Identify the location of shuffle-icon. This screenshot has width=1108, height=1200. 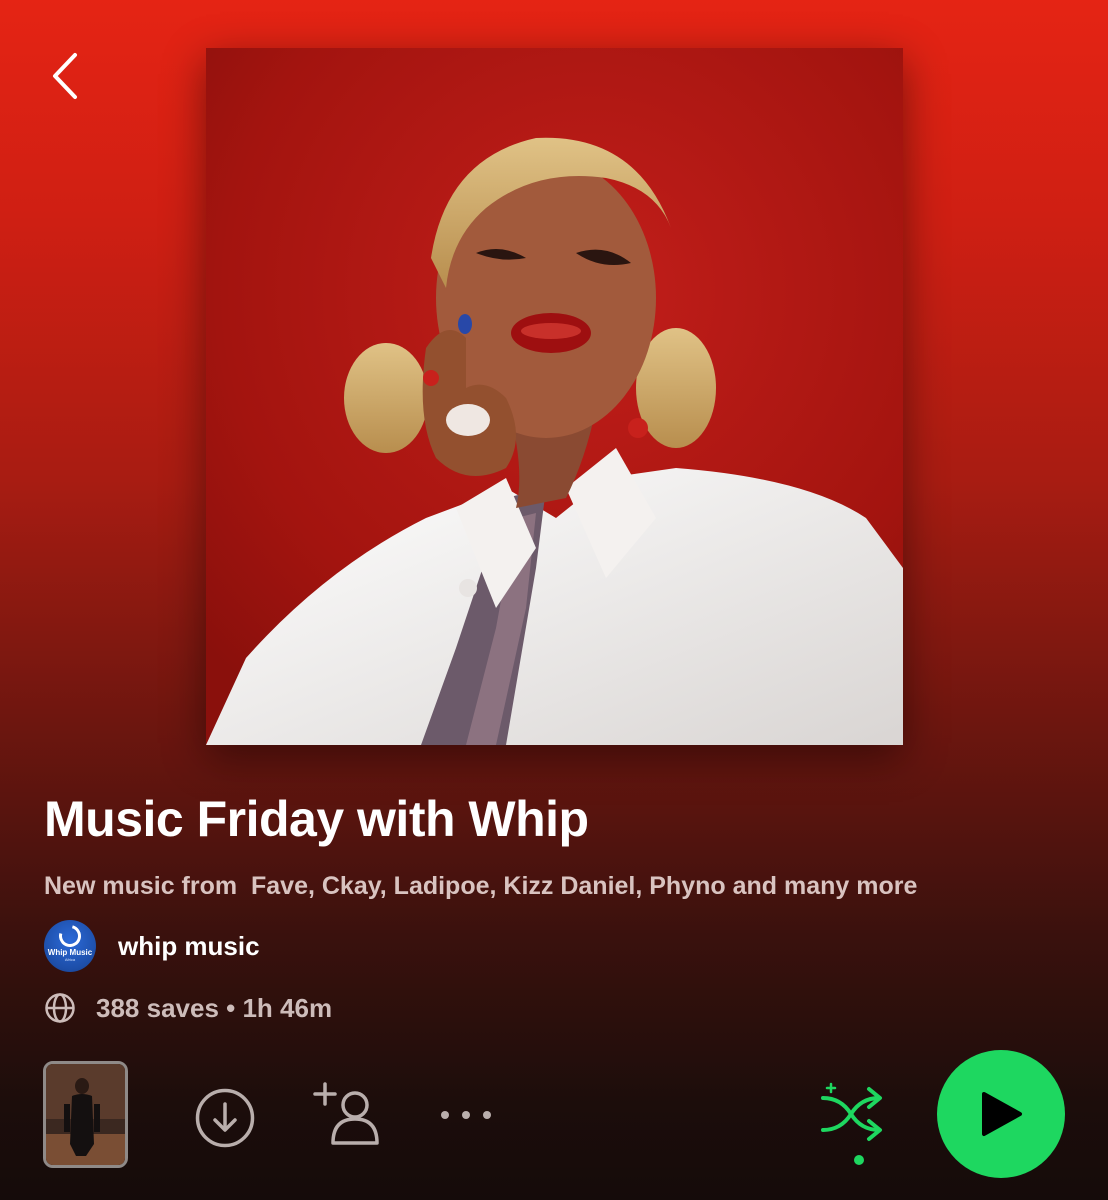
(851, 1123).